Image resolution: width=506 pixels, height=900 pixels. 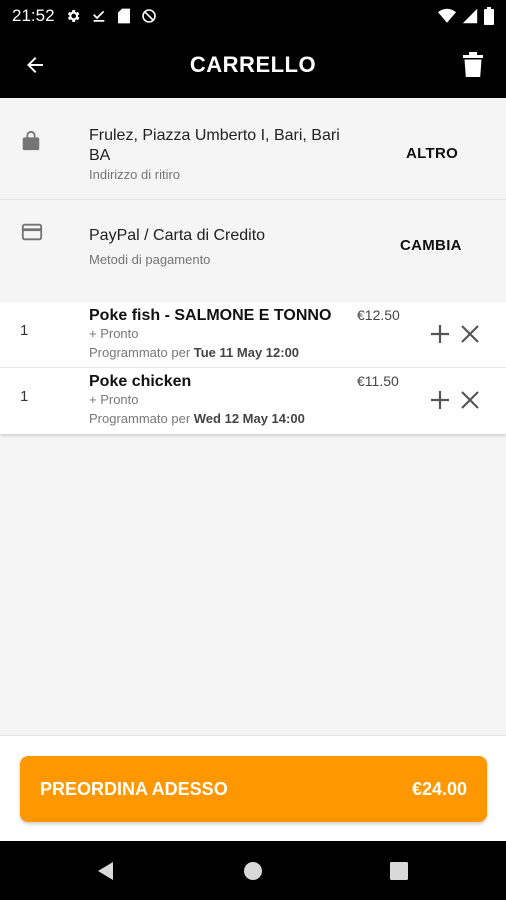 I want to click on back-triangle-icon, so click(x=106, y=871).